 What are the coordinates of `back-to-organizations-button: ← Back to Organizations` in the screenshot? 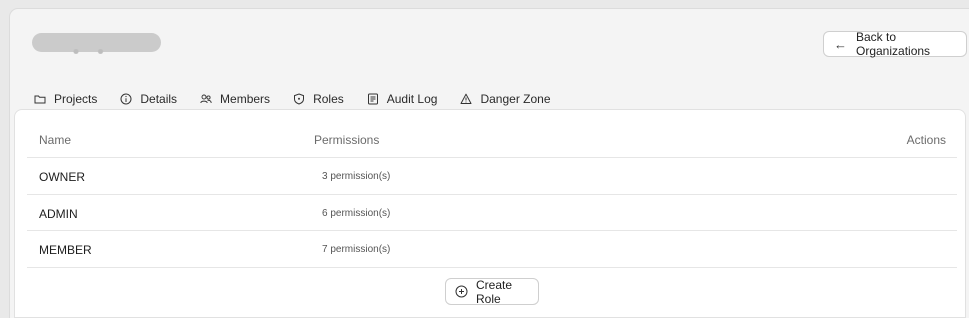 It's located at (895, 44).